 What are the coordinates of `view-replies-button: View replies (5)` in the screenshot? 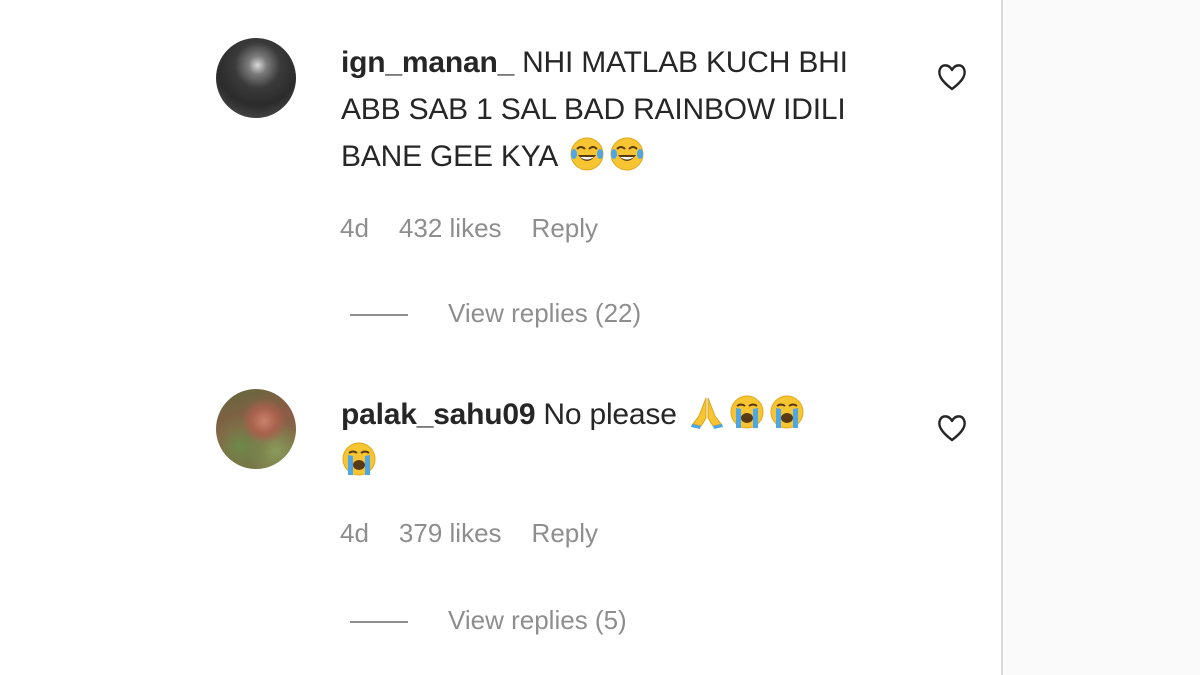 It's located at (488, 620).